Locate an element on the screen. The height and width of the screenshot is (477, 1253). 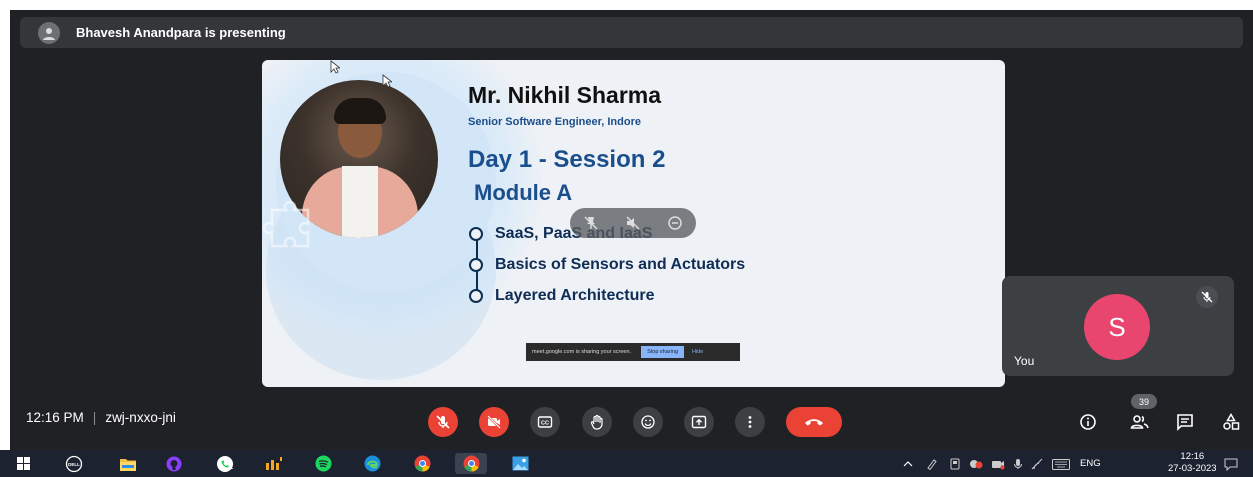
mic-toggle-button is located at coordinates (443, 422).